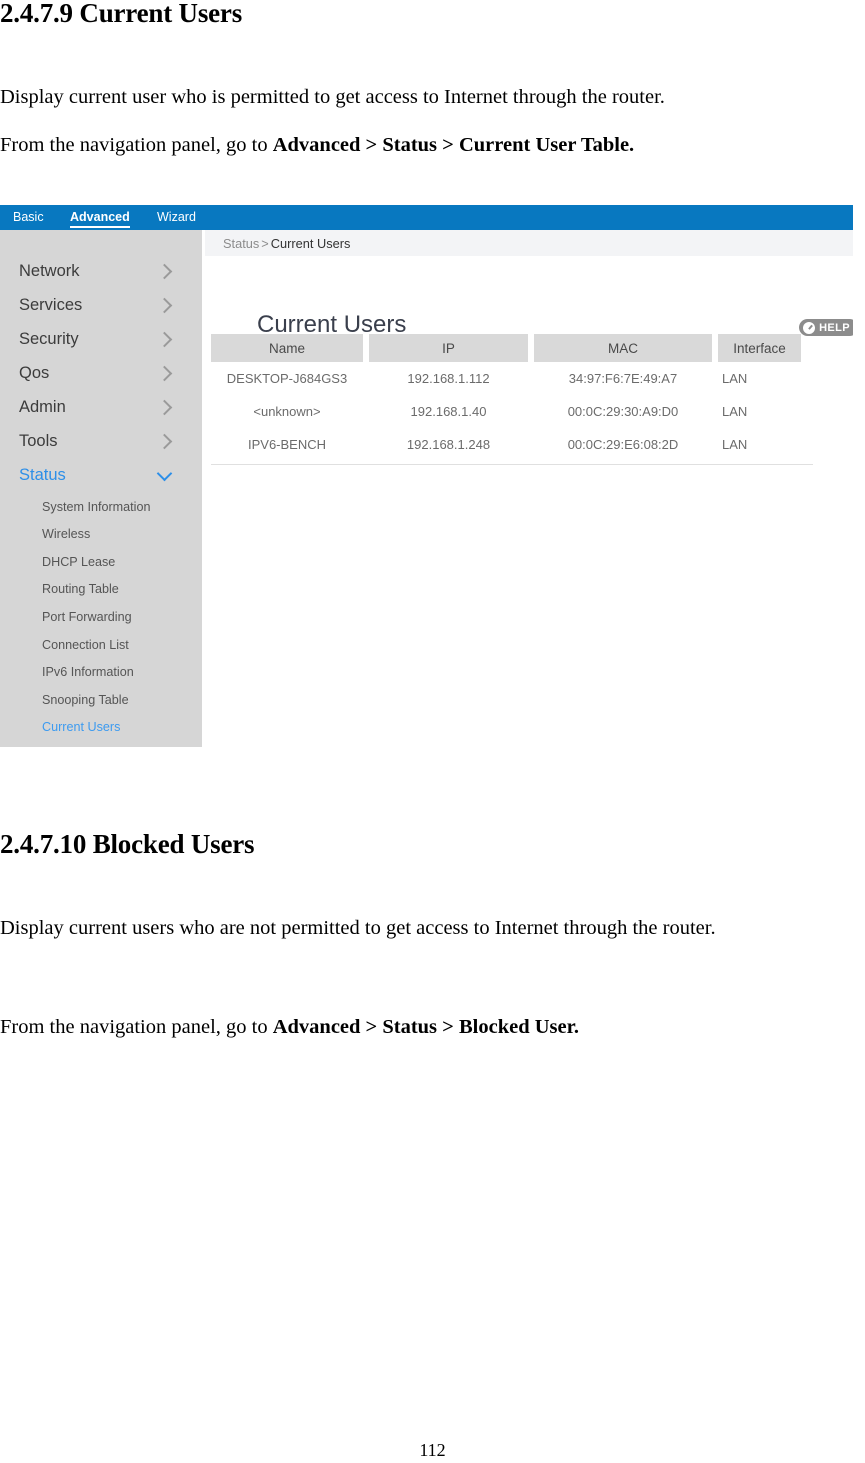 This screenshot has width=865, height=1463. What do you see at coordinates (426, 217) in the screenshot?
I see `top-navigation-bar: Basic Advanced Wizard` at bounding box center [426, 217].